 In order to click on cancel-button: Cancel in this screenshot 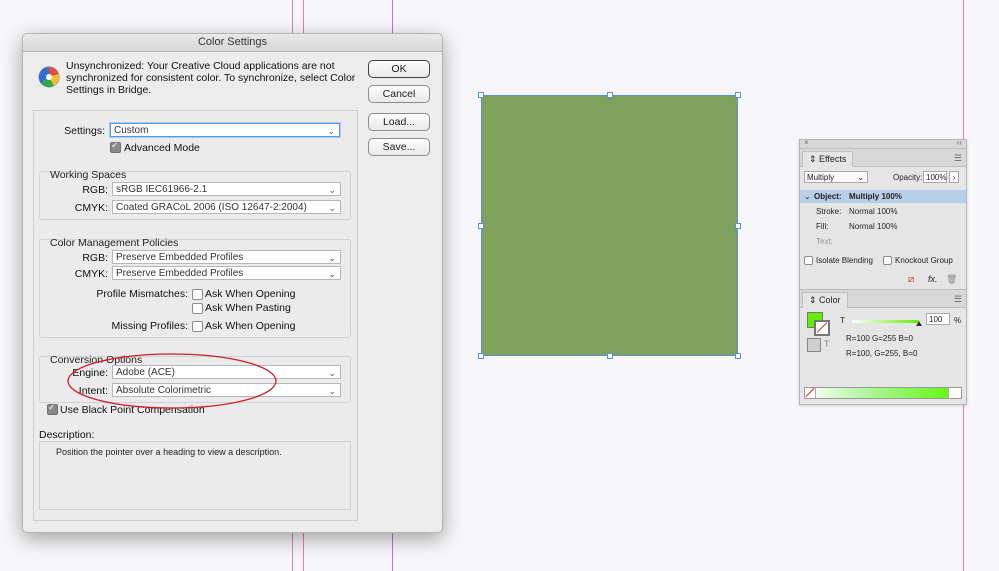, I will do `click(399, 94)`.